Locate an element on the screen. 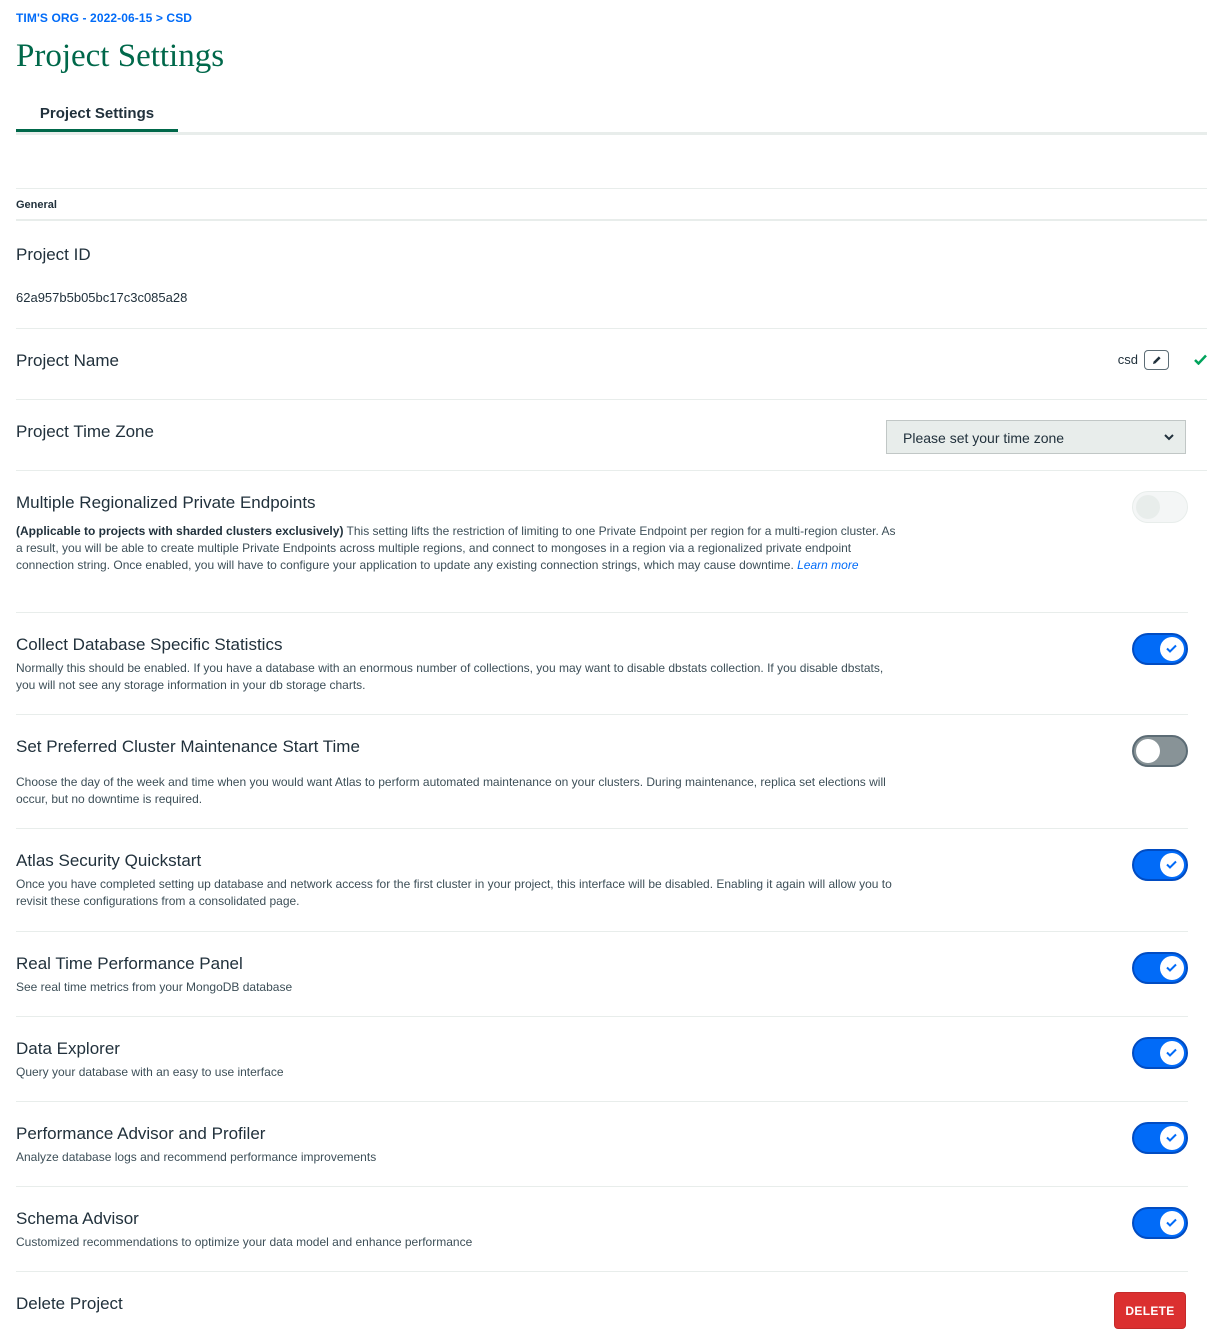 Image resolution: width=1222 pixels, height=1332 pixels. breadcrumb-project-link: CSD is located at coordinates (179, 18).